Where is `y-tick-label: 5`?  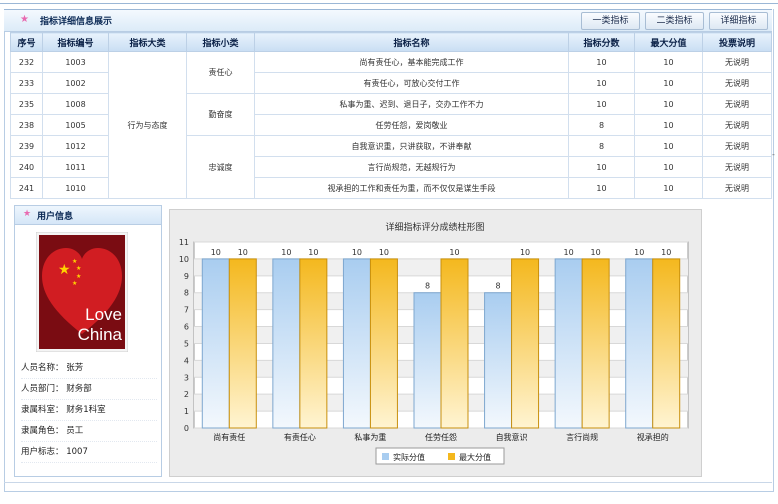
y-tick-label: 5 is located at coordinates (186, 343).